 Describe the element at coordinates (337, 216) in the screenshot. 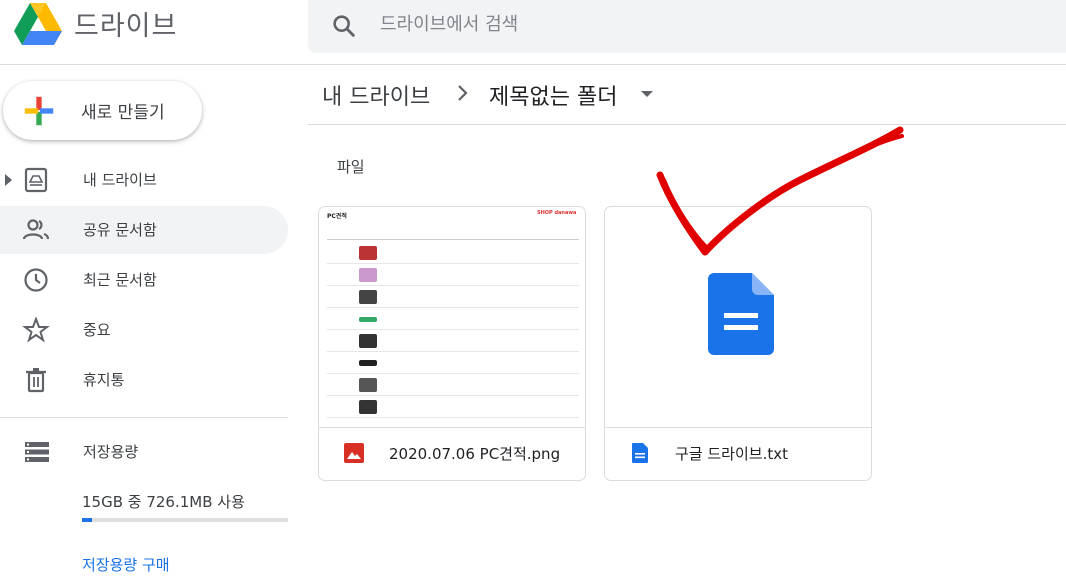

I see `thumbnail-title: PC견적` at that location.